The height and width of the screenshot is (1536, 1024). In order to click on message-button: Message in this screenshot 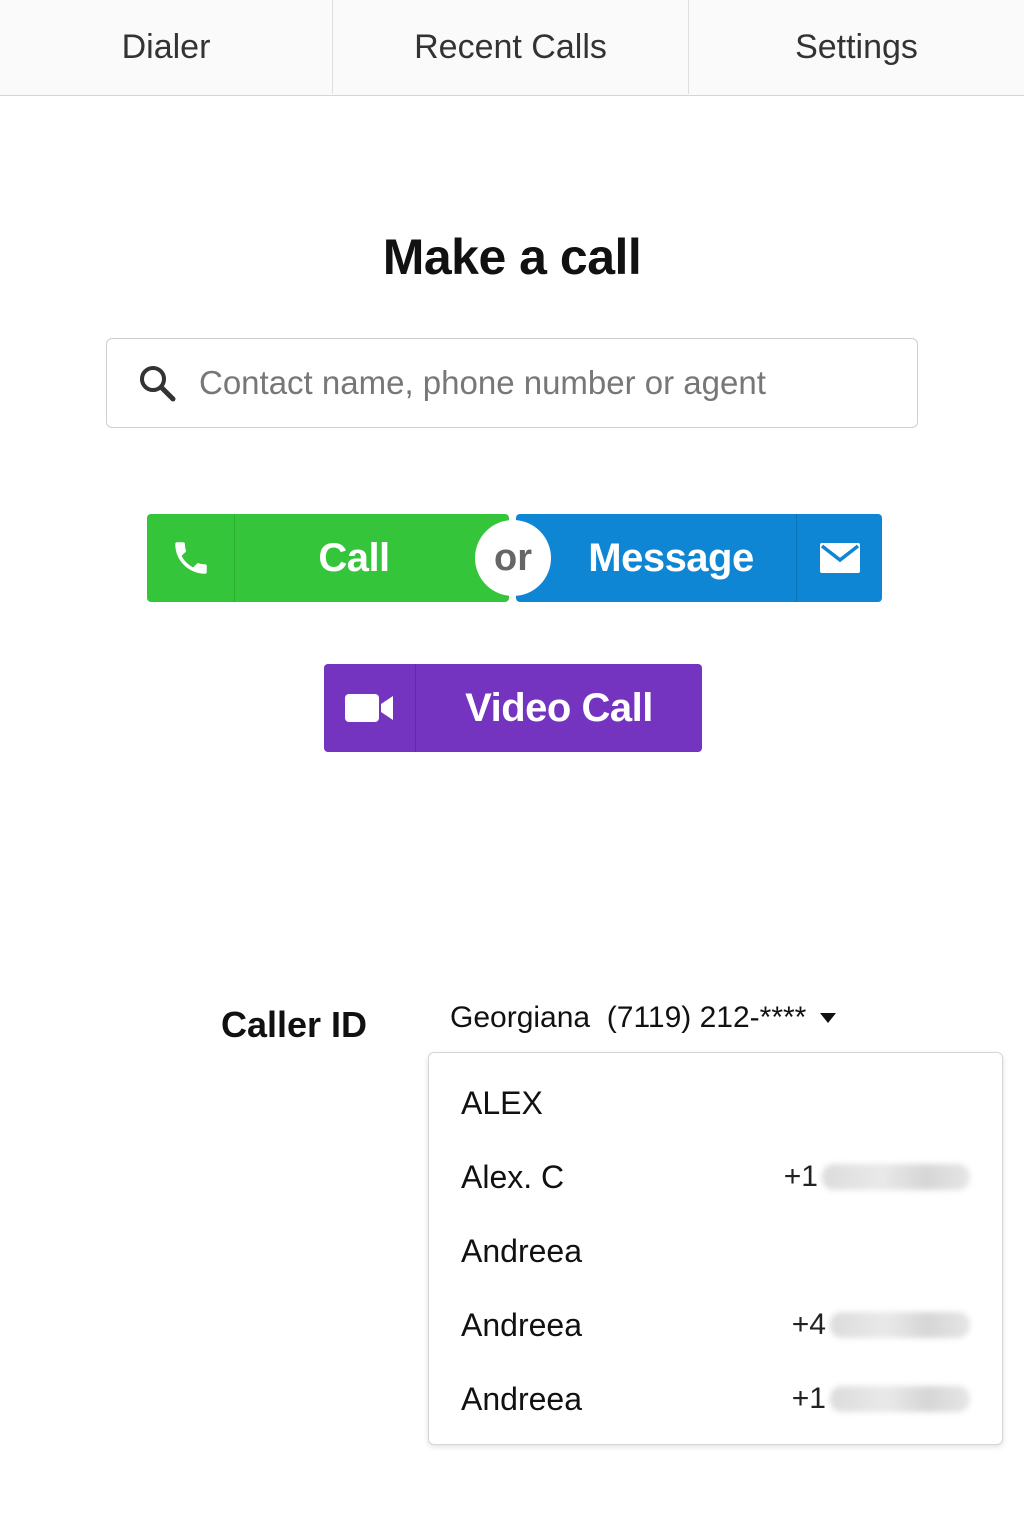, I will do `click(699, 558)`.